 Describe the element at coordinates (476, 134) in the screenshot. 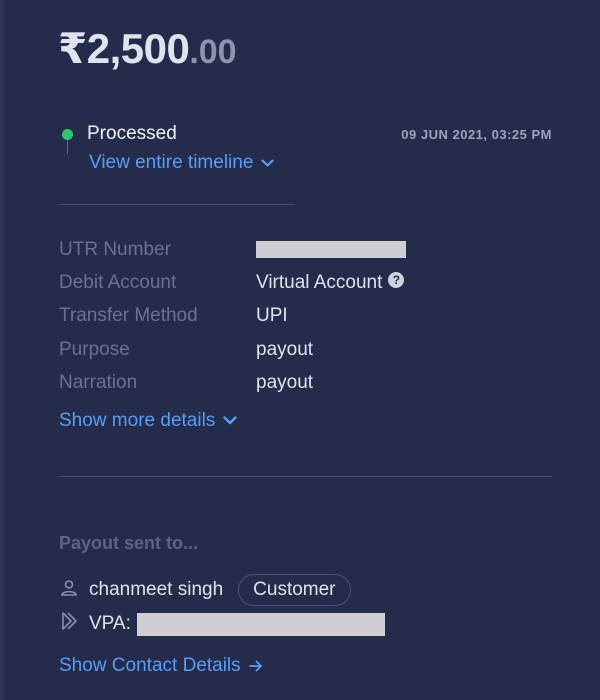

I see `status-timestamp: 09 JUN 2021, 03:25 PM` at that location.